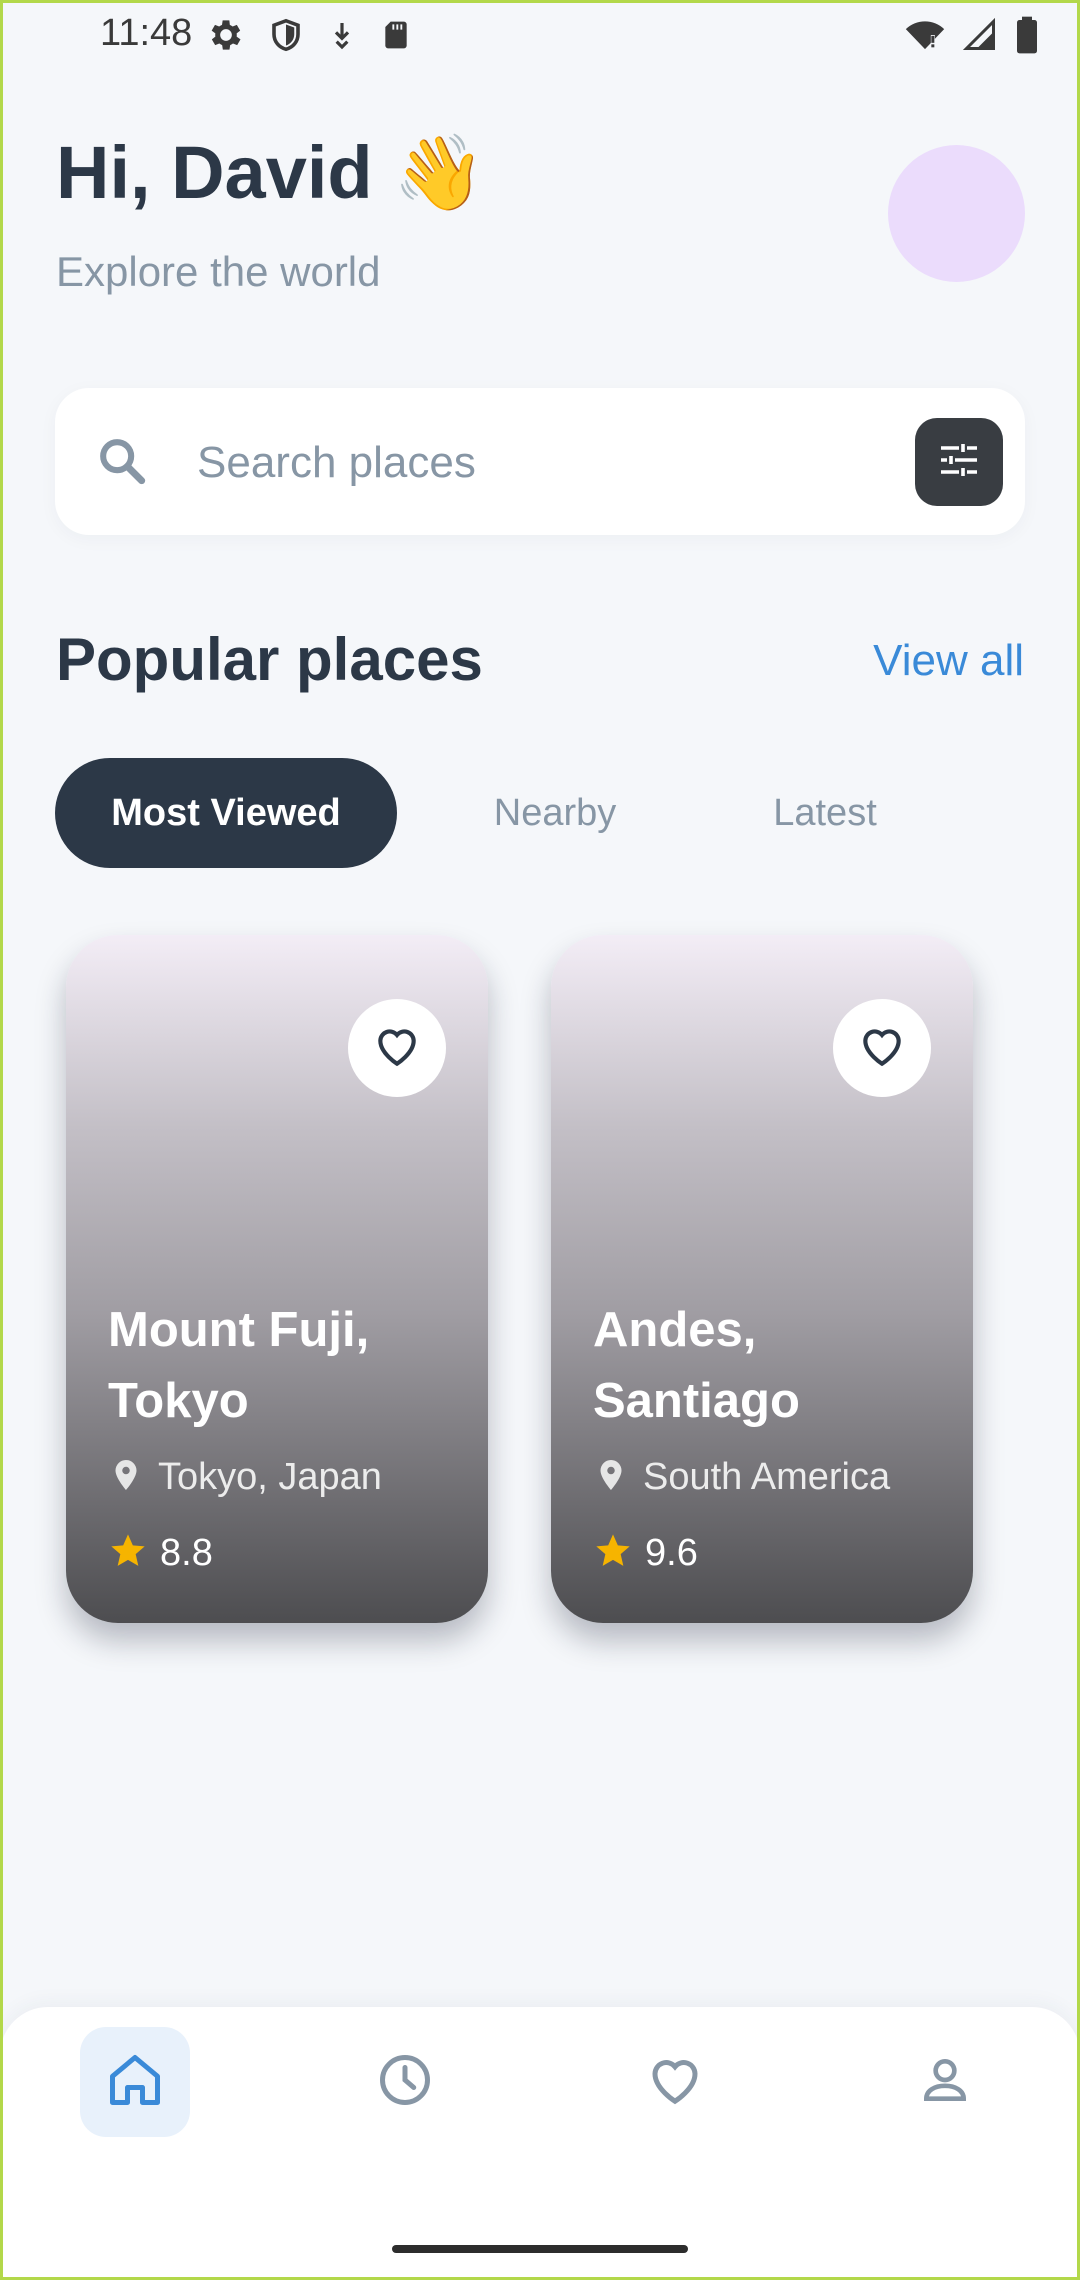  What do you see at coordinates (277, 1279) in the screenshot?
I see `place-card: Mount Fuji, Tokyo Tokyo, Japan 8.8` at bounding box center [277, 1279].